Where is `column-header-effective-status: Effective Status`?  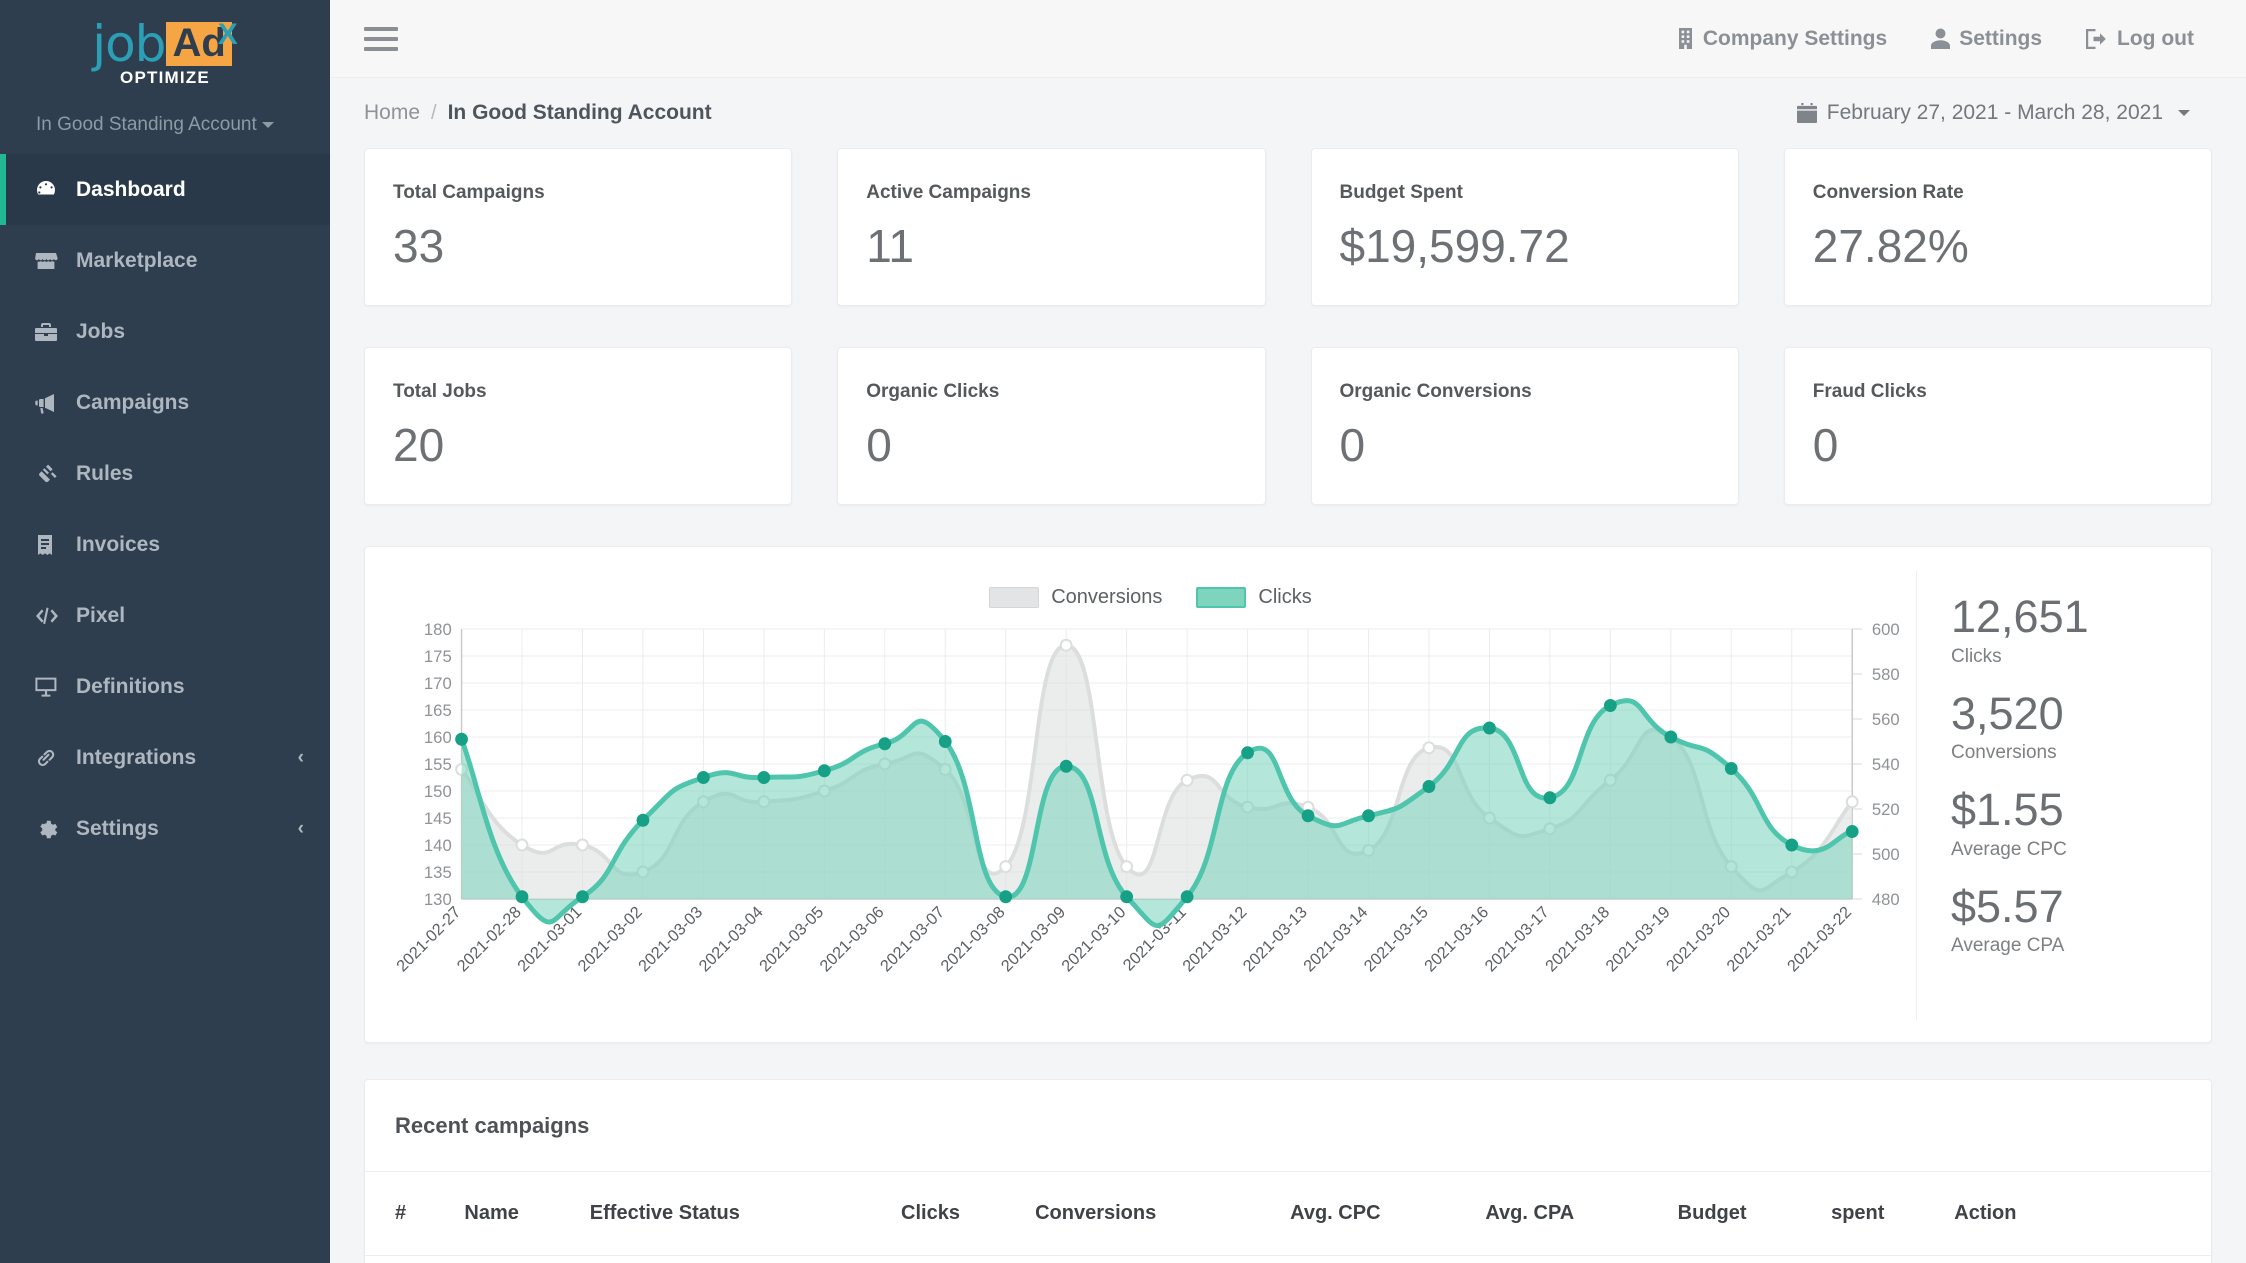
column-header-effective-status: Effective Status is located at coordinates (745, 1213).